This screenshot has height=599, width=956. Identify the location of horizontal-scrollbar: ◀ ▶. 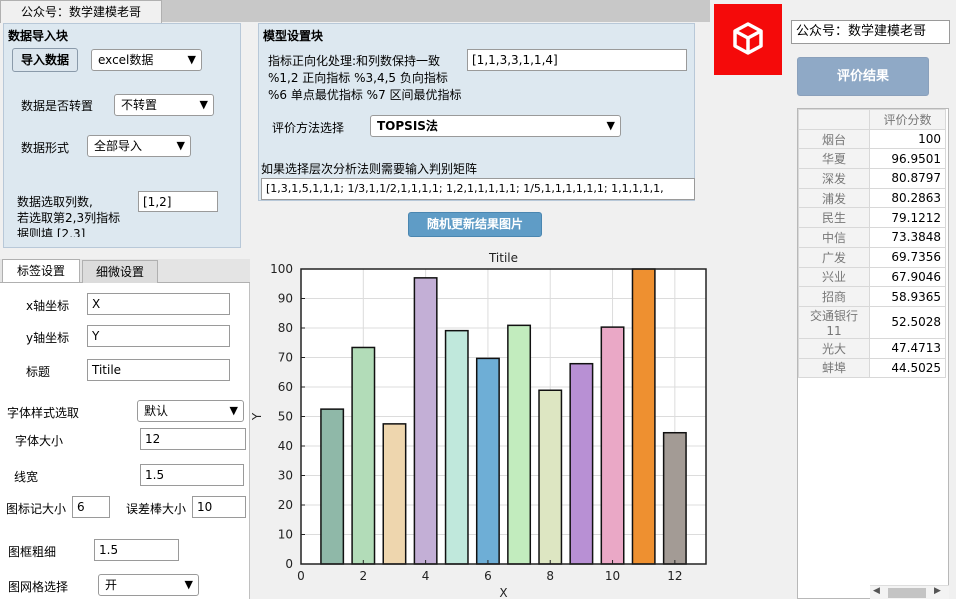
(909, 592).